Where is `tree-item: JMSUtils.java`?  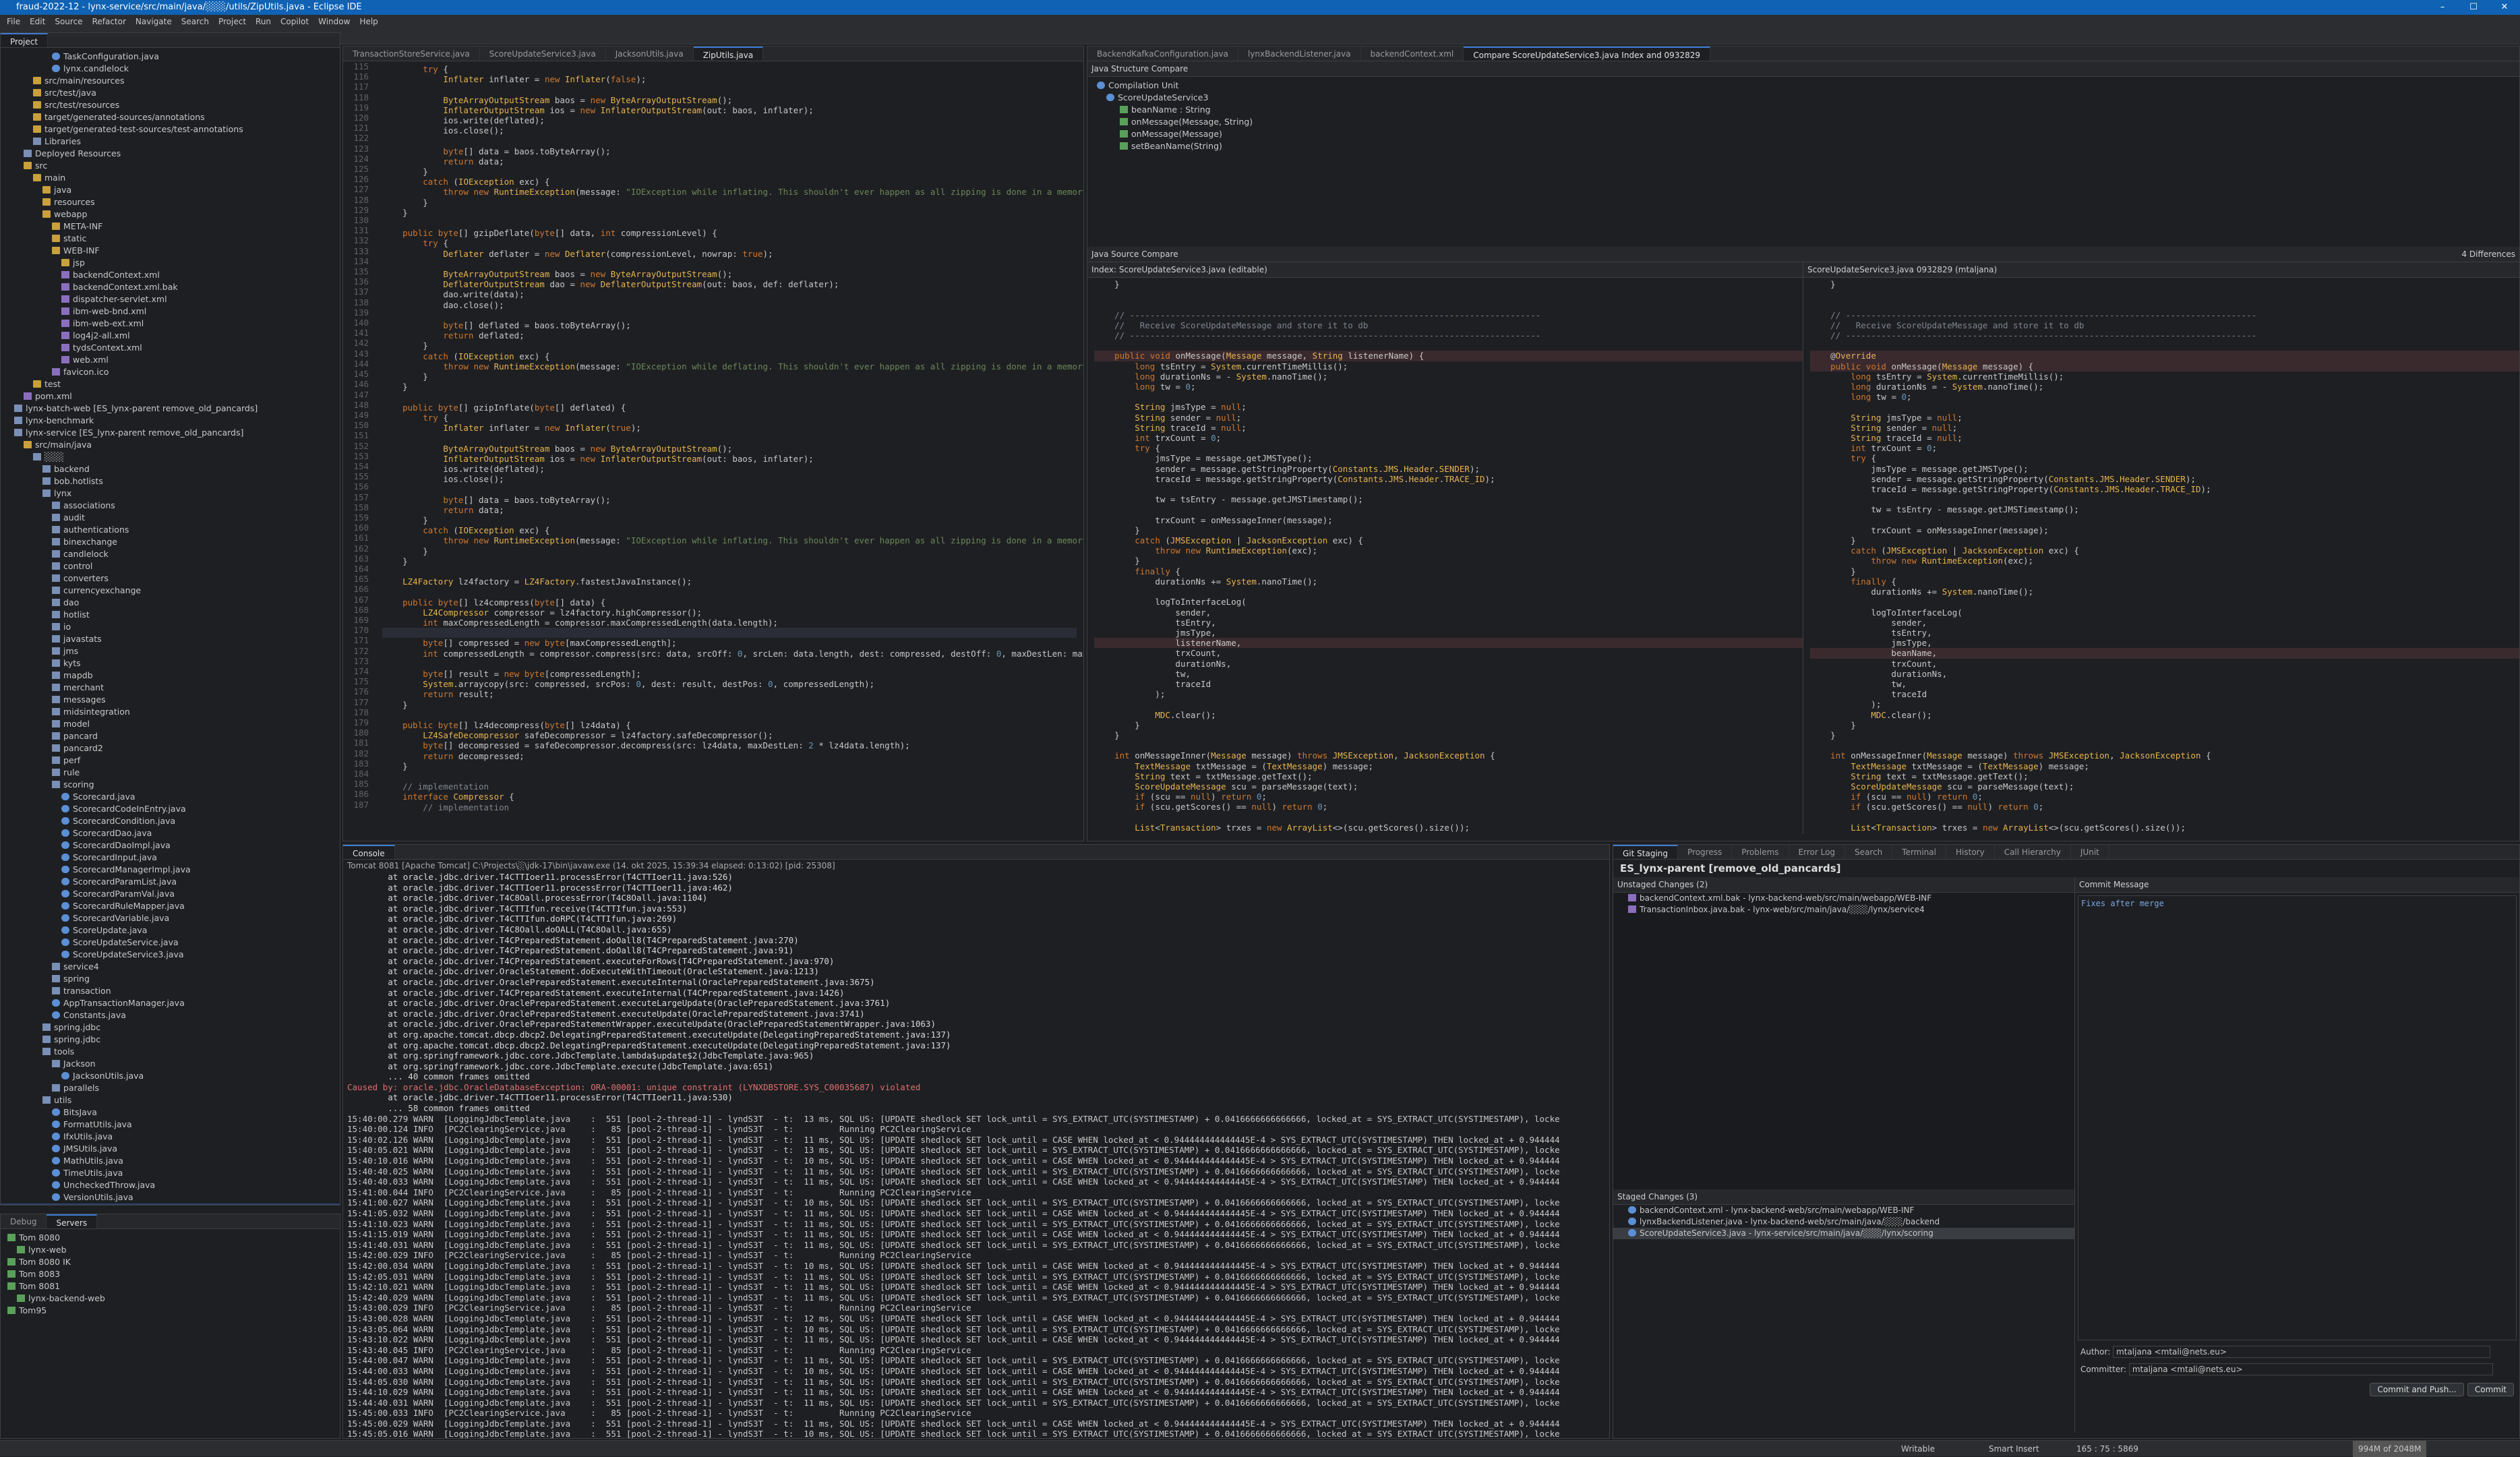 tree-item: JMSUtils.java is located at coordinates (170, 1149).